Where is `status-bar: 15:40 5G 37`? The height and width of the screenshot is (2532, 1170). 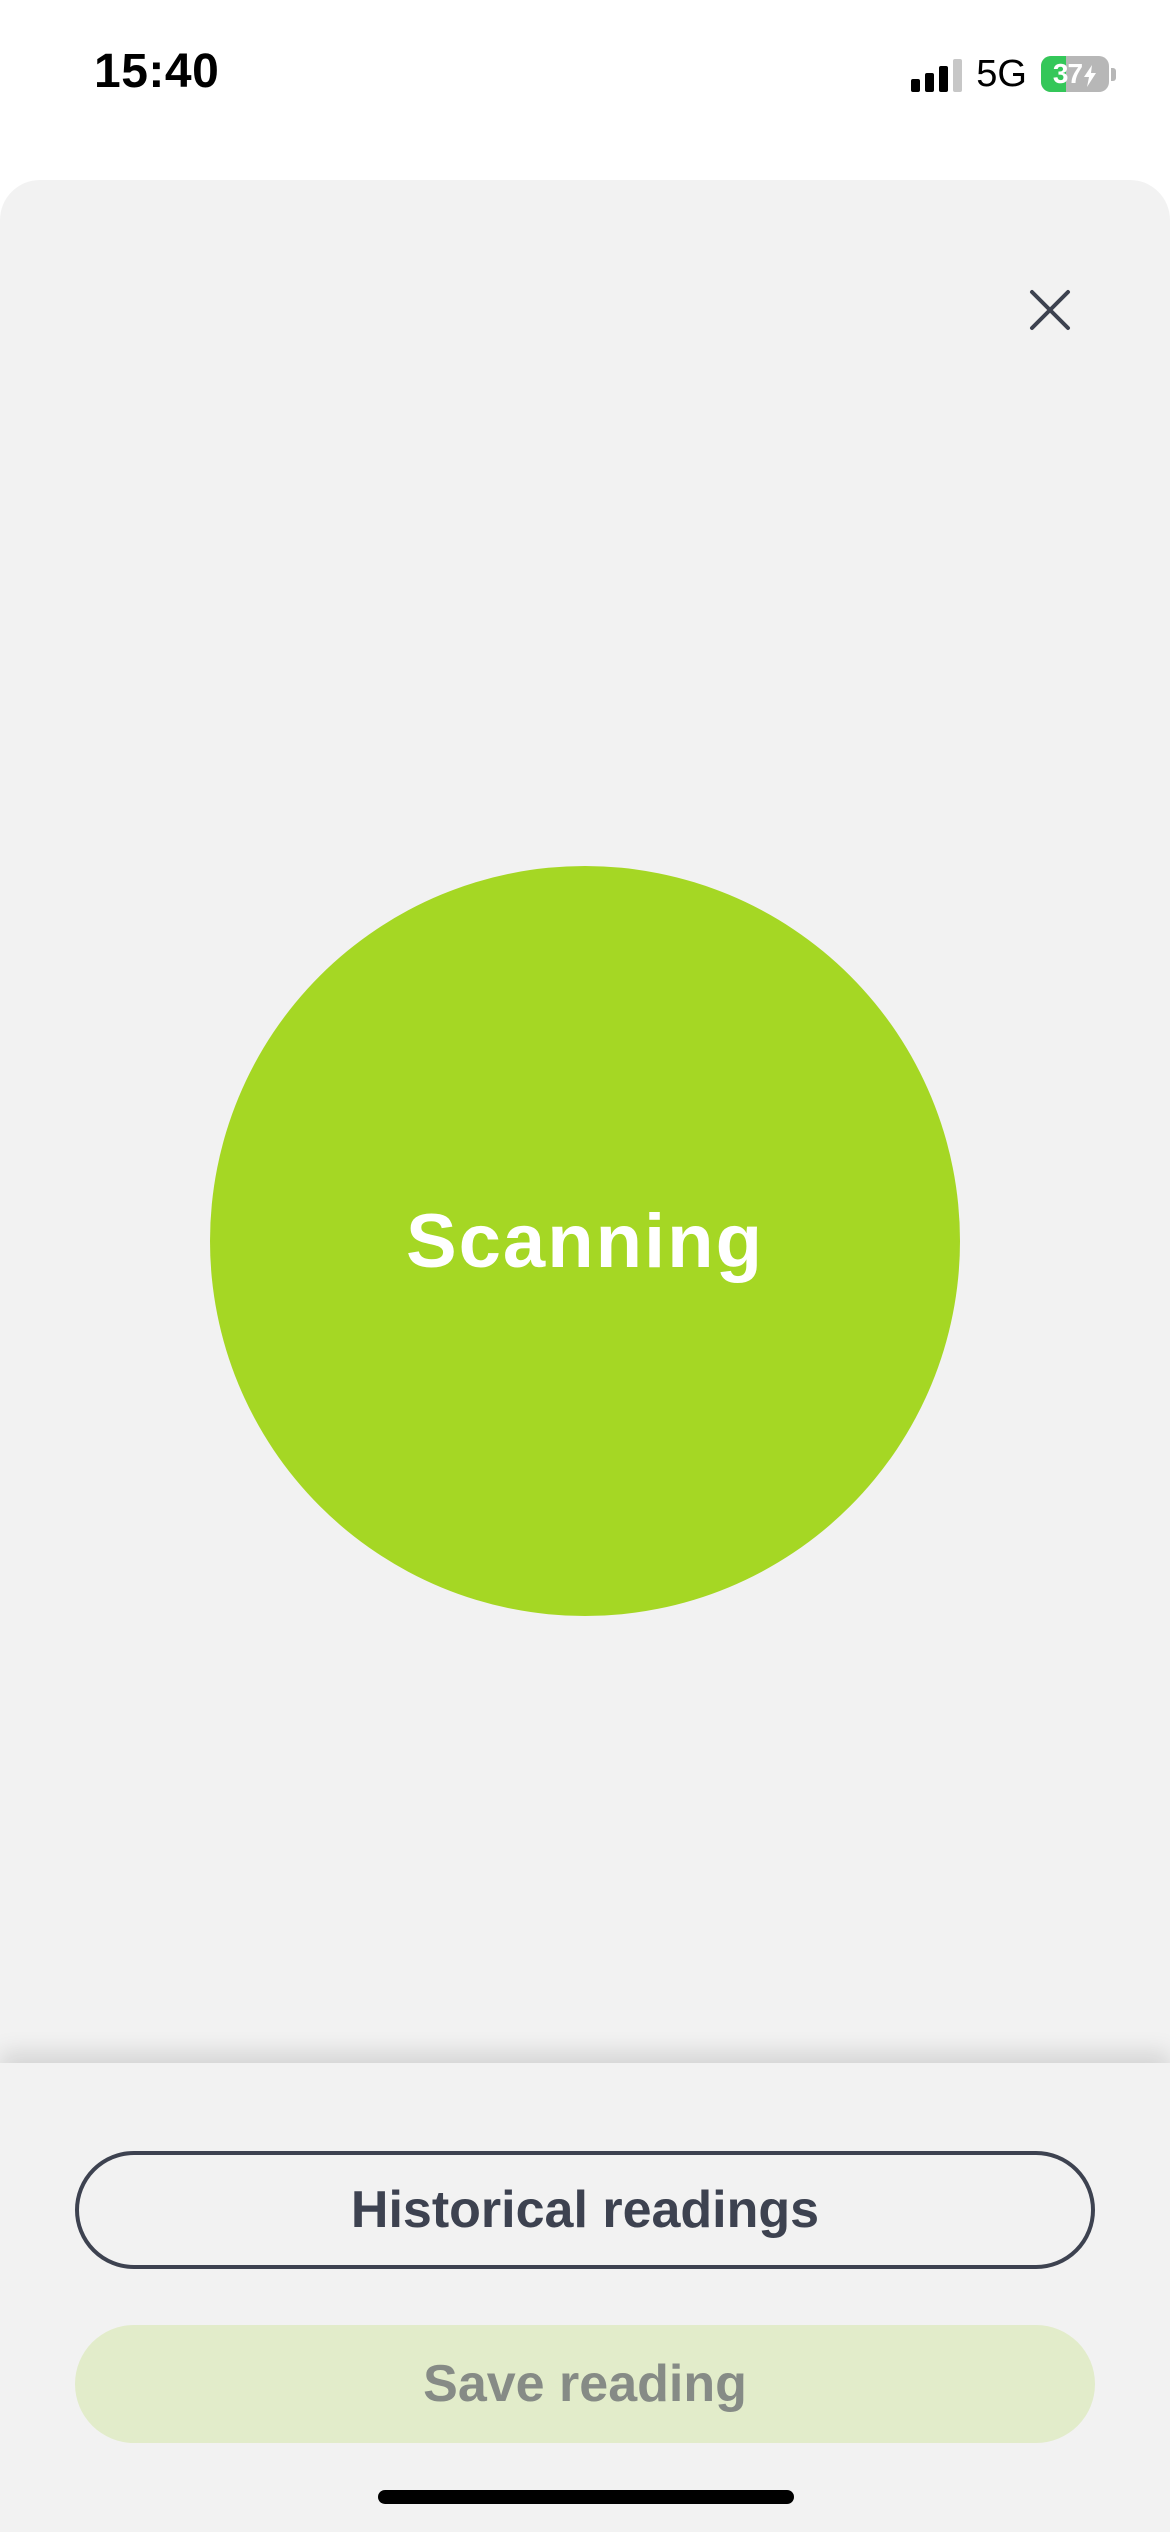
status-bar: 15:40 5G 37 is located at coordinates (585, 75).